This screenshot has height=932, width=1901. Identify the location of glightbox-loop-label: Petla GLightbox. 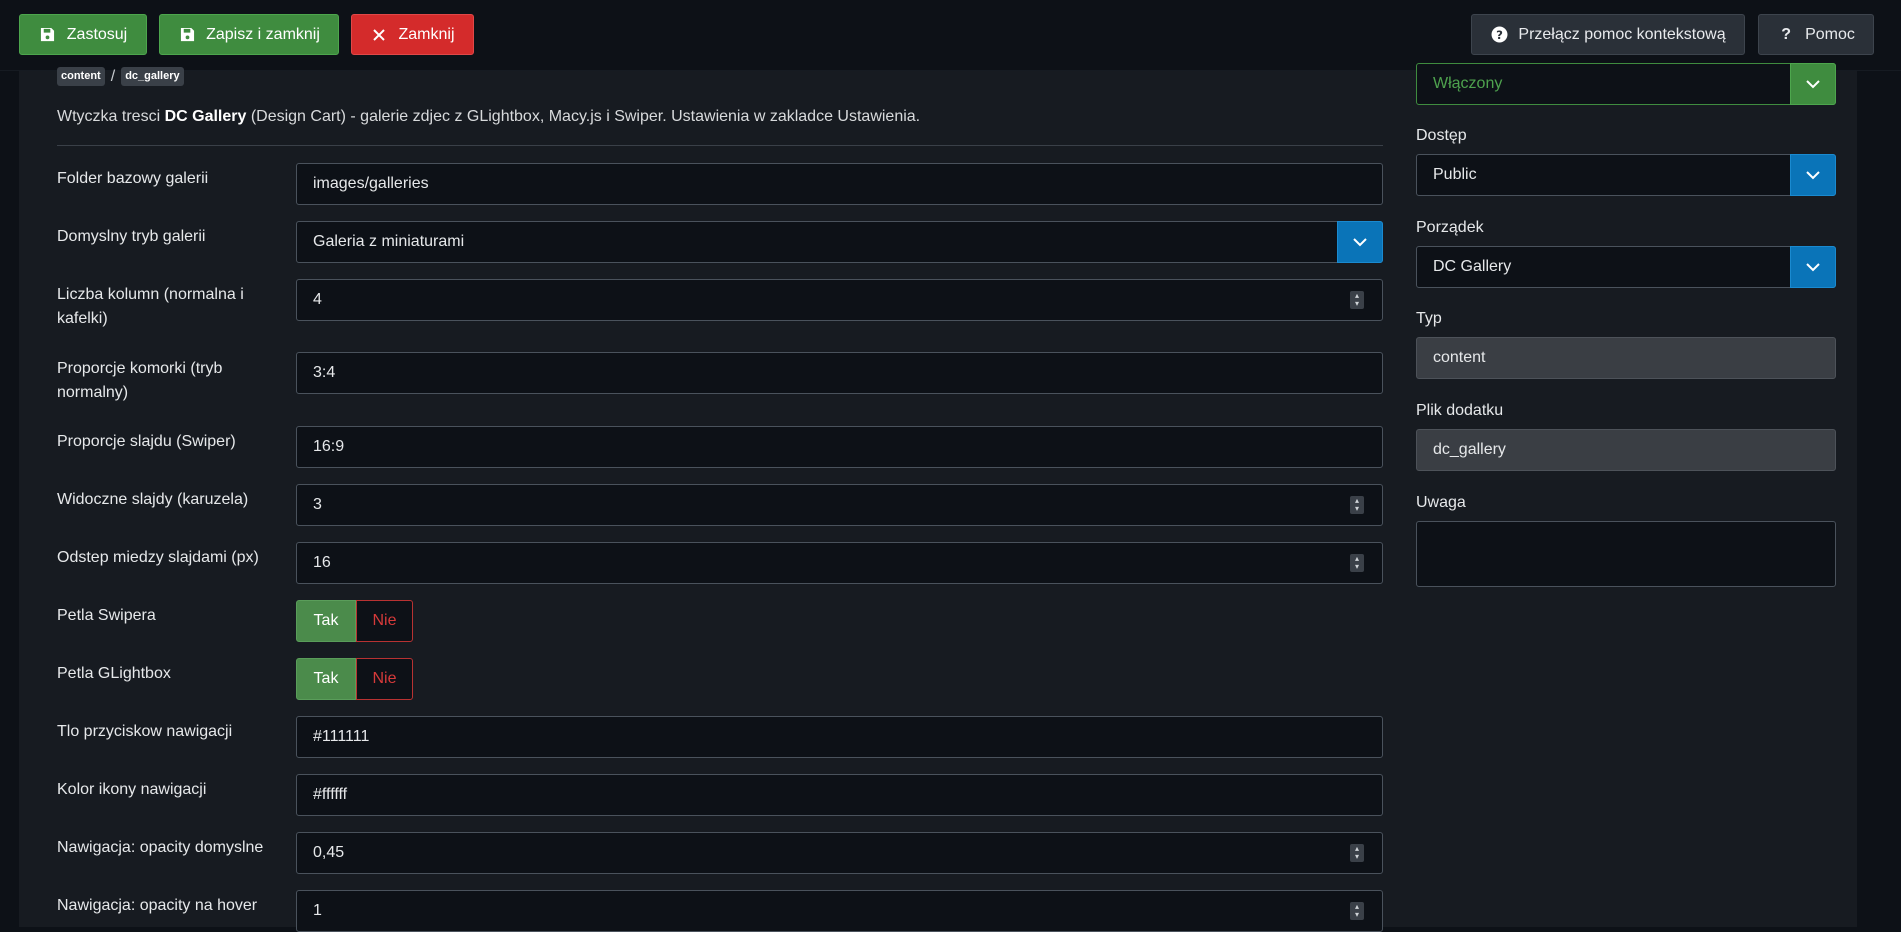
(114, 673).